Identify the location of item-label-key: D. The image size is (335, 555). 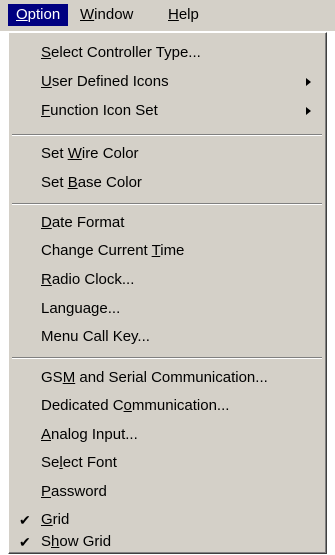
(46, 222).